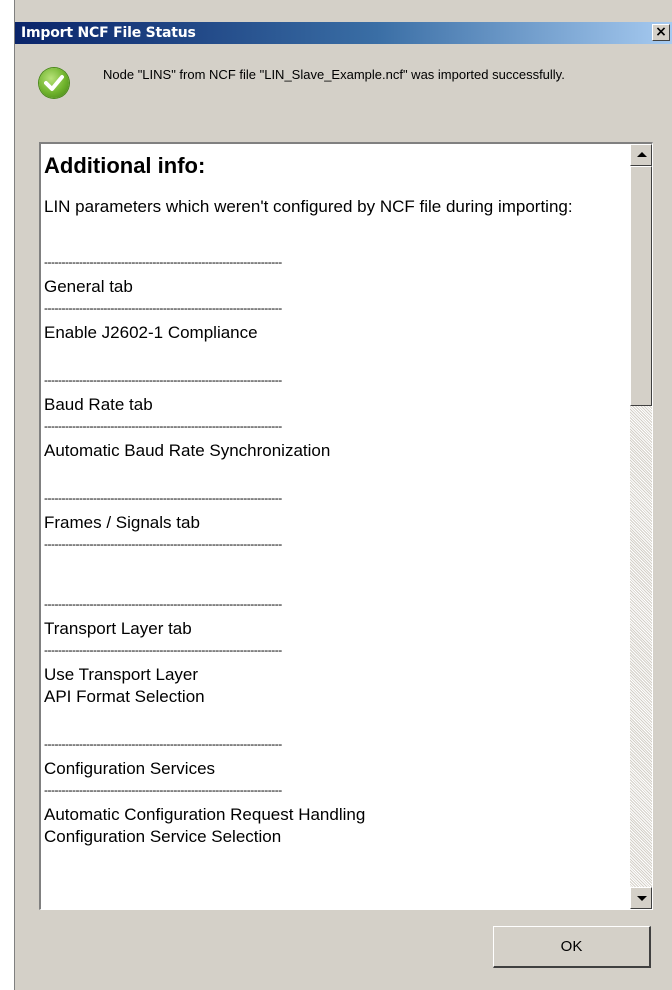 The image size is (672, 990). I want to click on info-line: Configuration Service Selection, so click(163, 836).